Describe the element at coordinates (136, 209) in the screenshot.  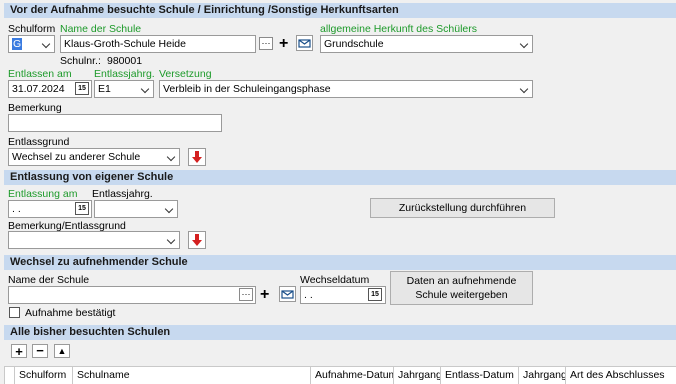
I see `own-entlassjahrg-select` at that location.